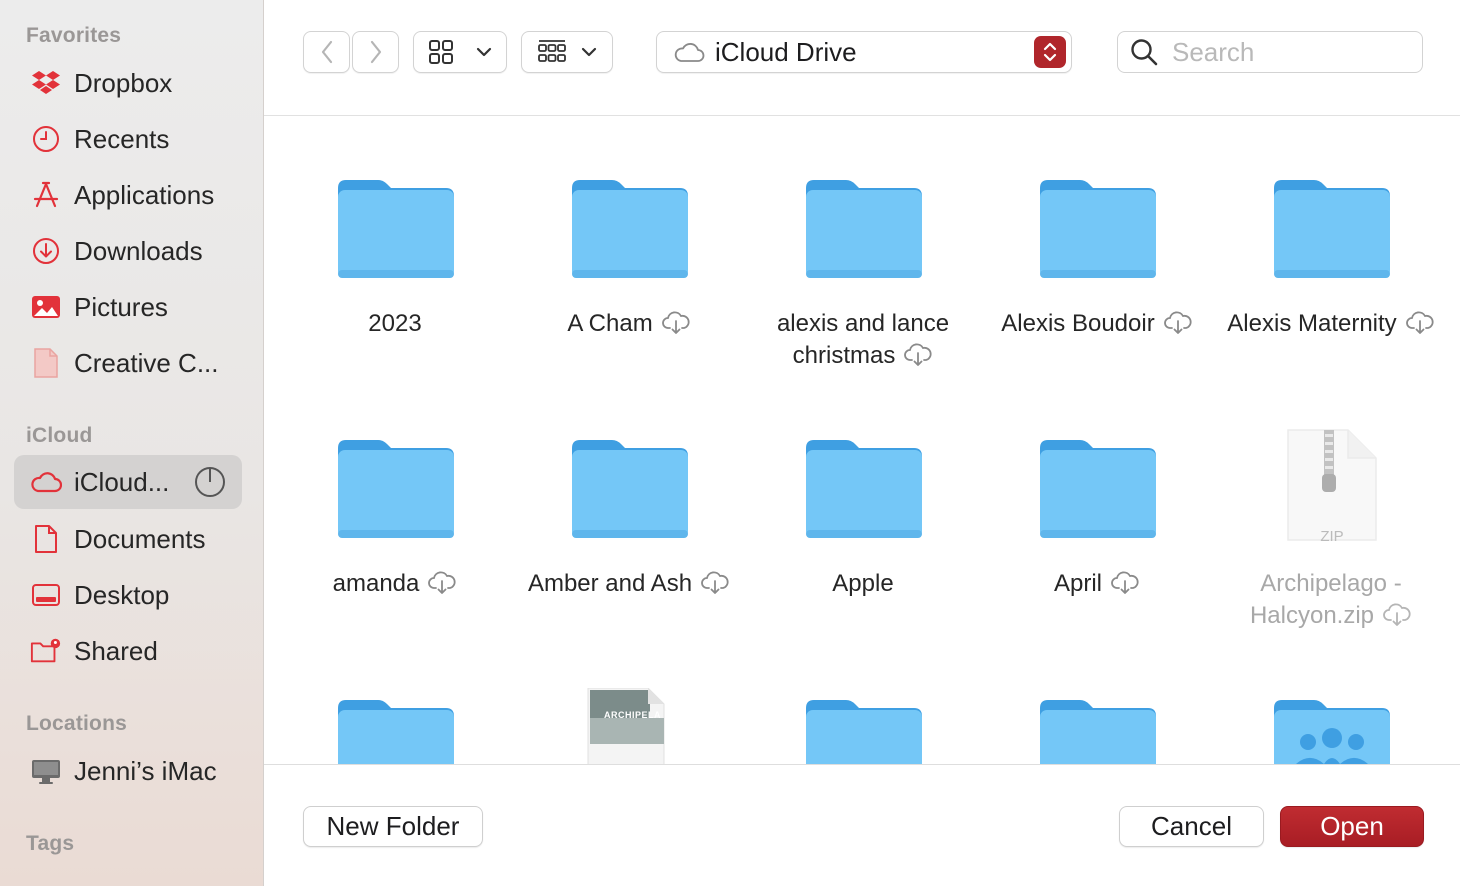 The width and height of the screenshot is (1460, 887). Describe the element at coordinates (1331, 324) in the screenshot. I see `file-name: Alexis Maternity` at that location.